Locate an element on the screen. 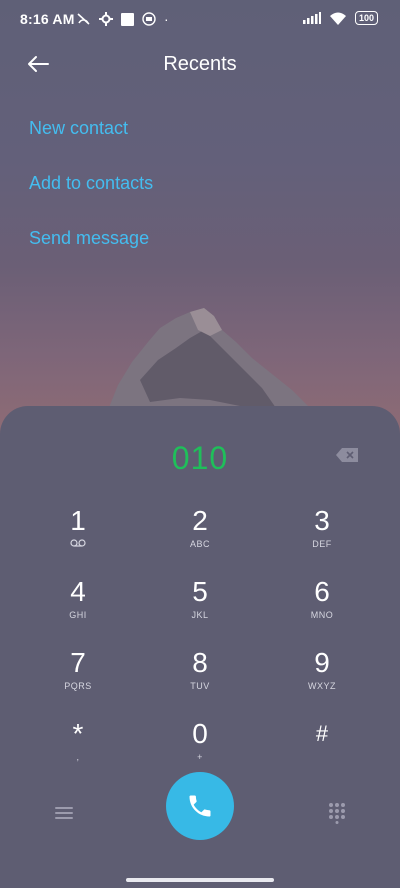 Image resolution: width=400 pixels, height=888 pixels. status-time: 8:16 AM is located at coordinates (47, 19).